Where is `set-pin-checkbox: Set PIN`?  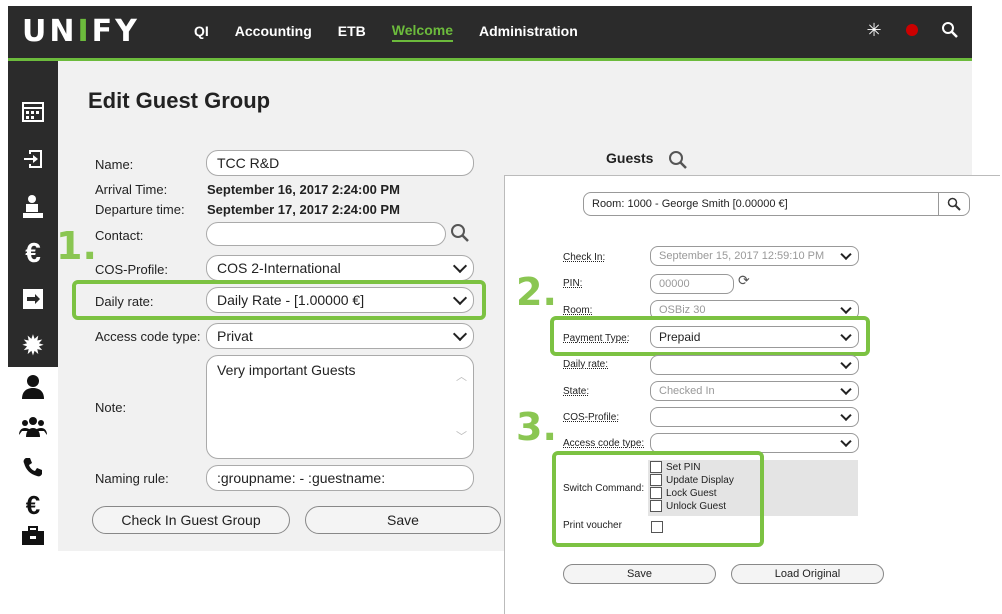 set-pin-checkbox: Set PIN is located at coordinates (675, 467).